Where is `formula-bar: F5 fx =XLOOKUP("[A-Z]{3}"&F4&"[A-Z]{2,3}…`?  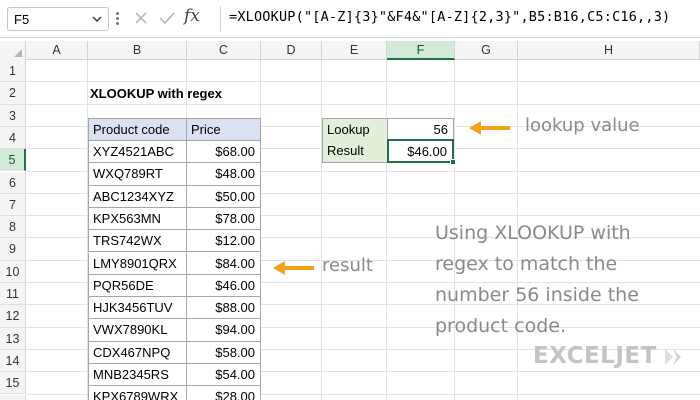 formula-bar: F5 fx =XLOOKUP("[A-Z]{3}"&F4&"[A-Z]{2,3}… is located at coordinates (350, 19).